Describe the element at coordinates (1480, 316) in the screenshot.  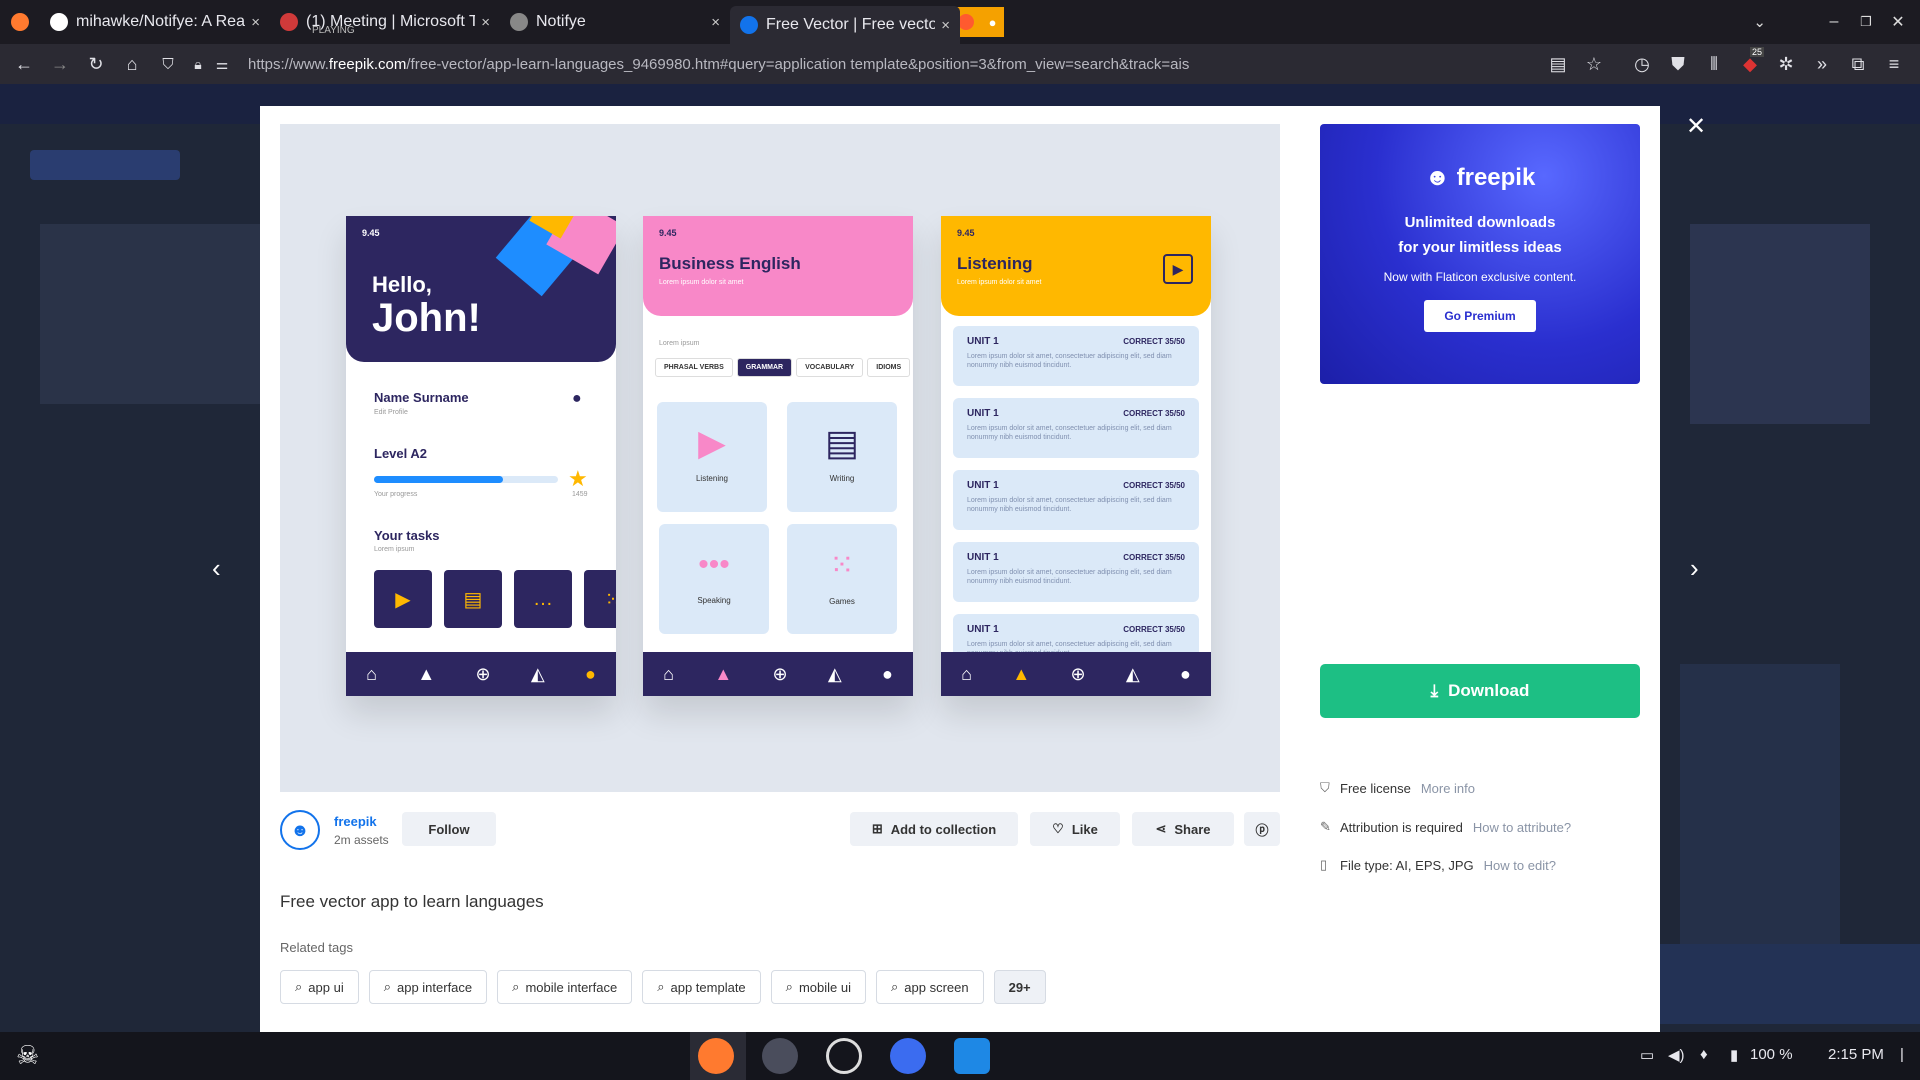
I see `go-premium-button: Go Premium` at that location.